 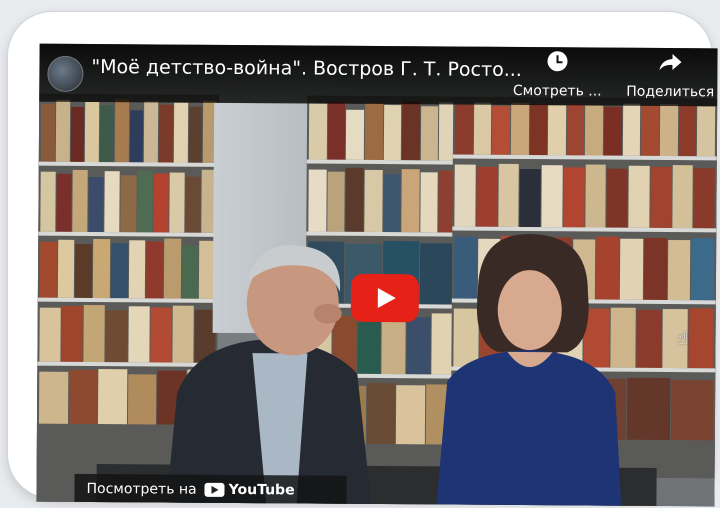 I want to click on watch-on-label: Посмотреть на, so click(x=141, y=489).